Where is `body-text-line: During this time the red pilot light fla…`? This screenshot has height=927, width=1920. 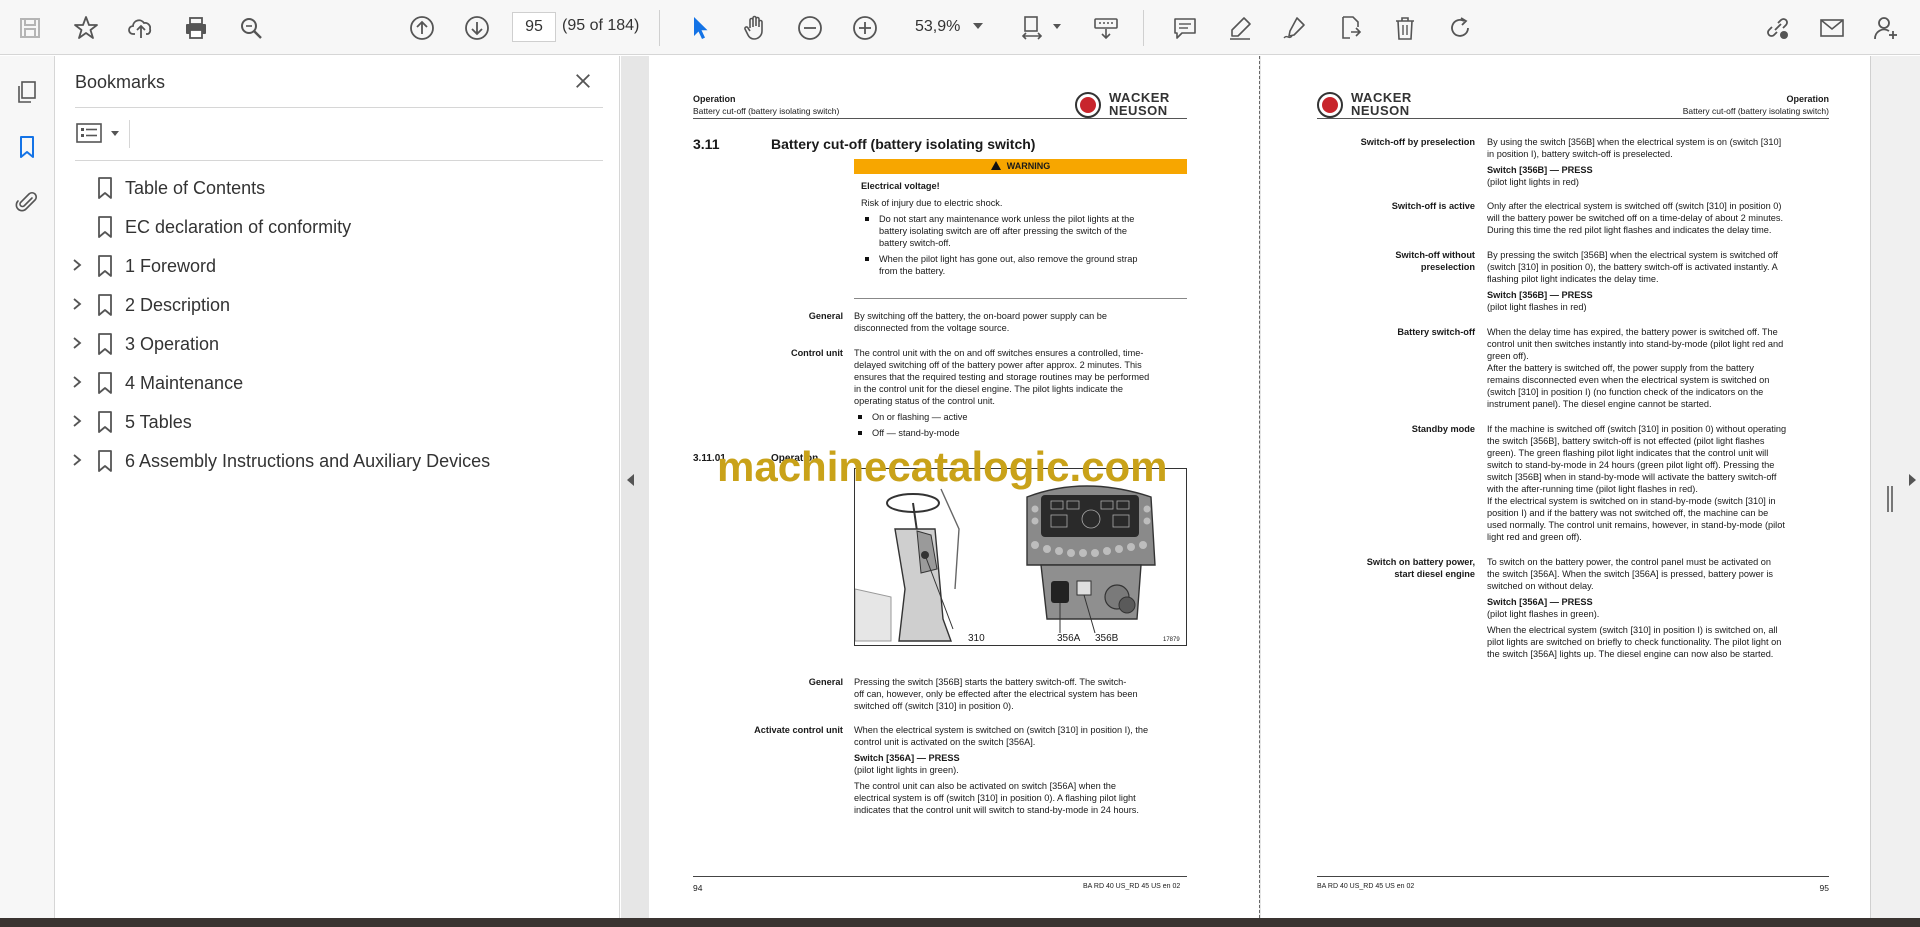
body-text-line: During this time the red pilot light fla… is located at coordinates (1629, 230).